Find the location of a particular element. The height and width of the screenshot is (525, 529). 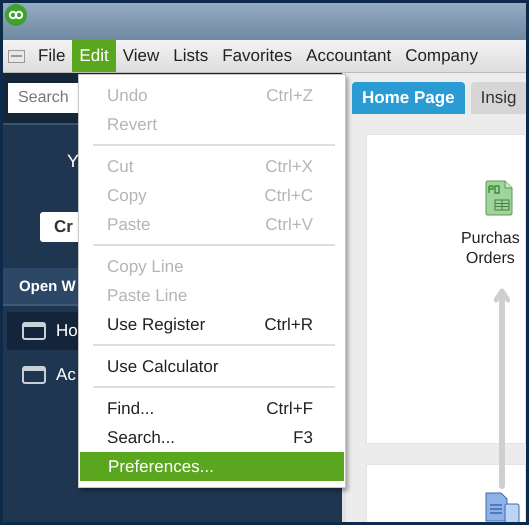

greeting-text: Y is located at coordinates (73, 161).